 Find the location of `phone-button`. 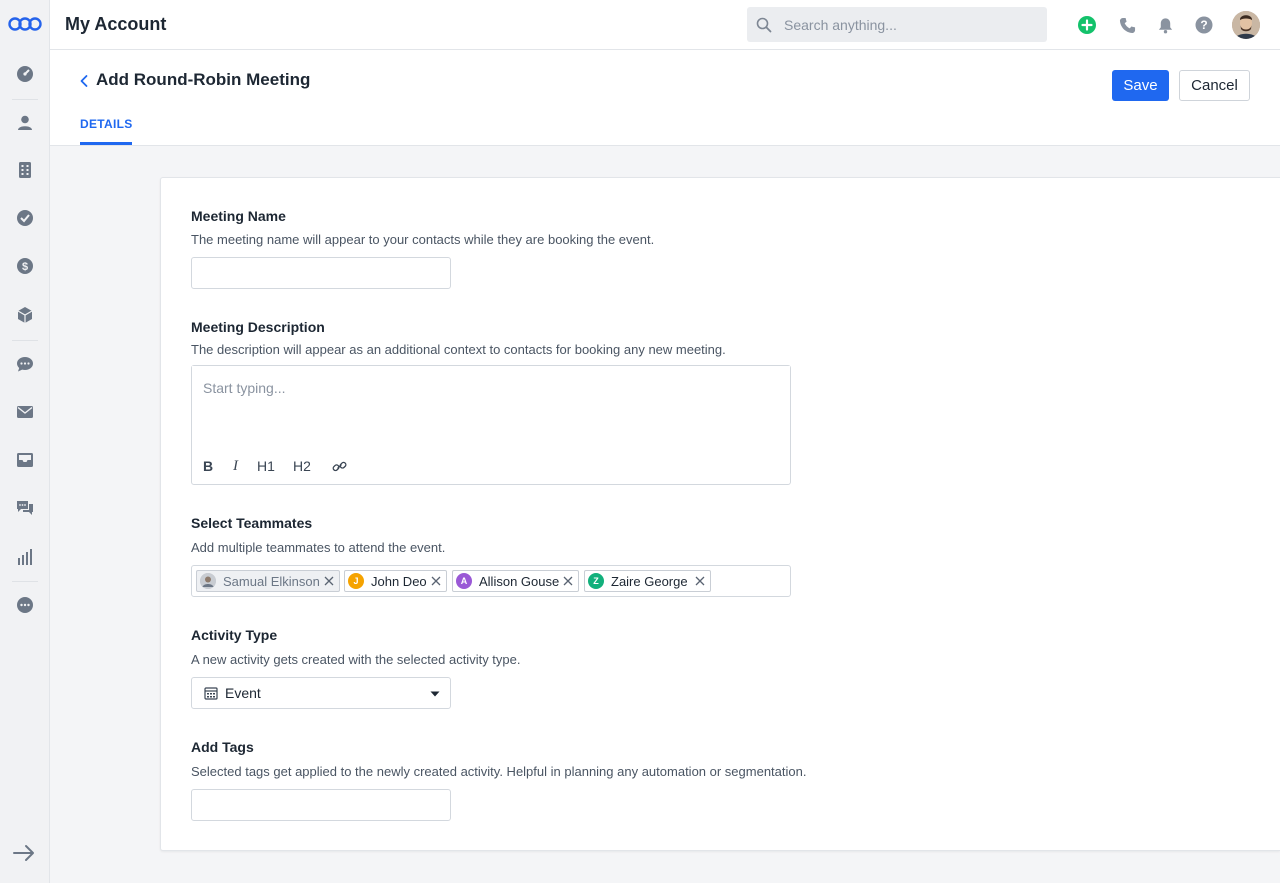

phone-button is located at coordinates (1127, 25).